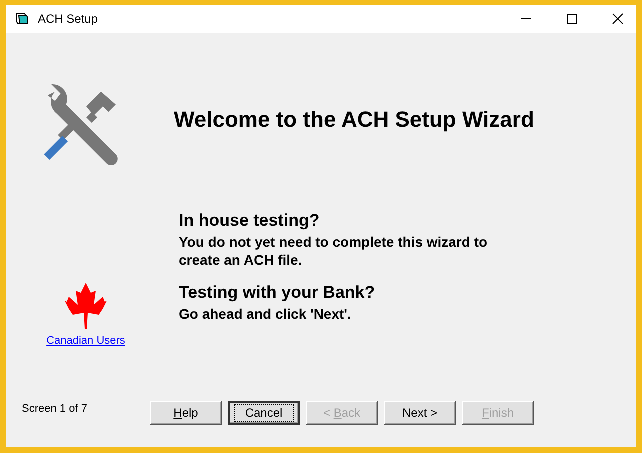 The image size is (642, 453). I want to click on close-icon, so click(618, 19).